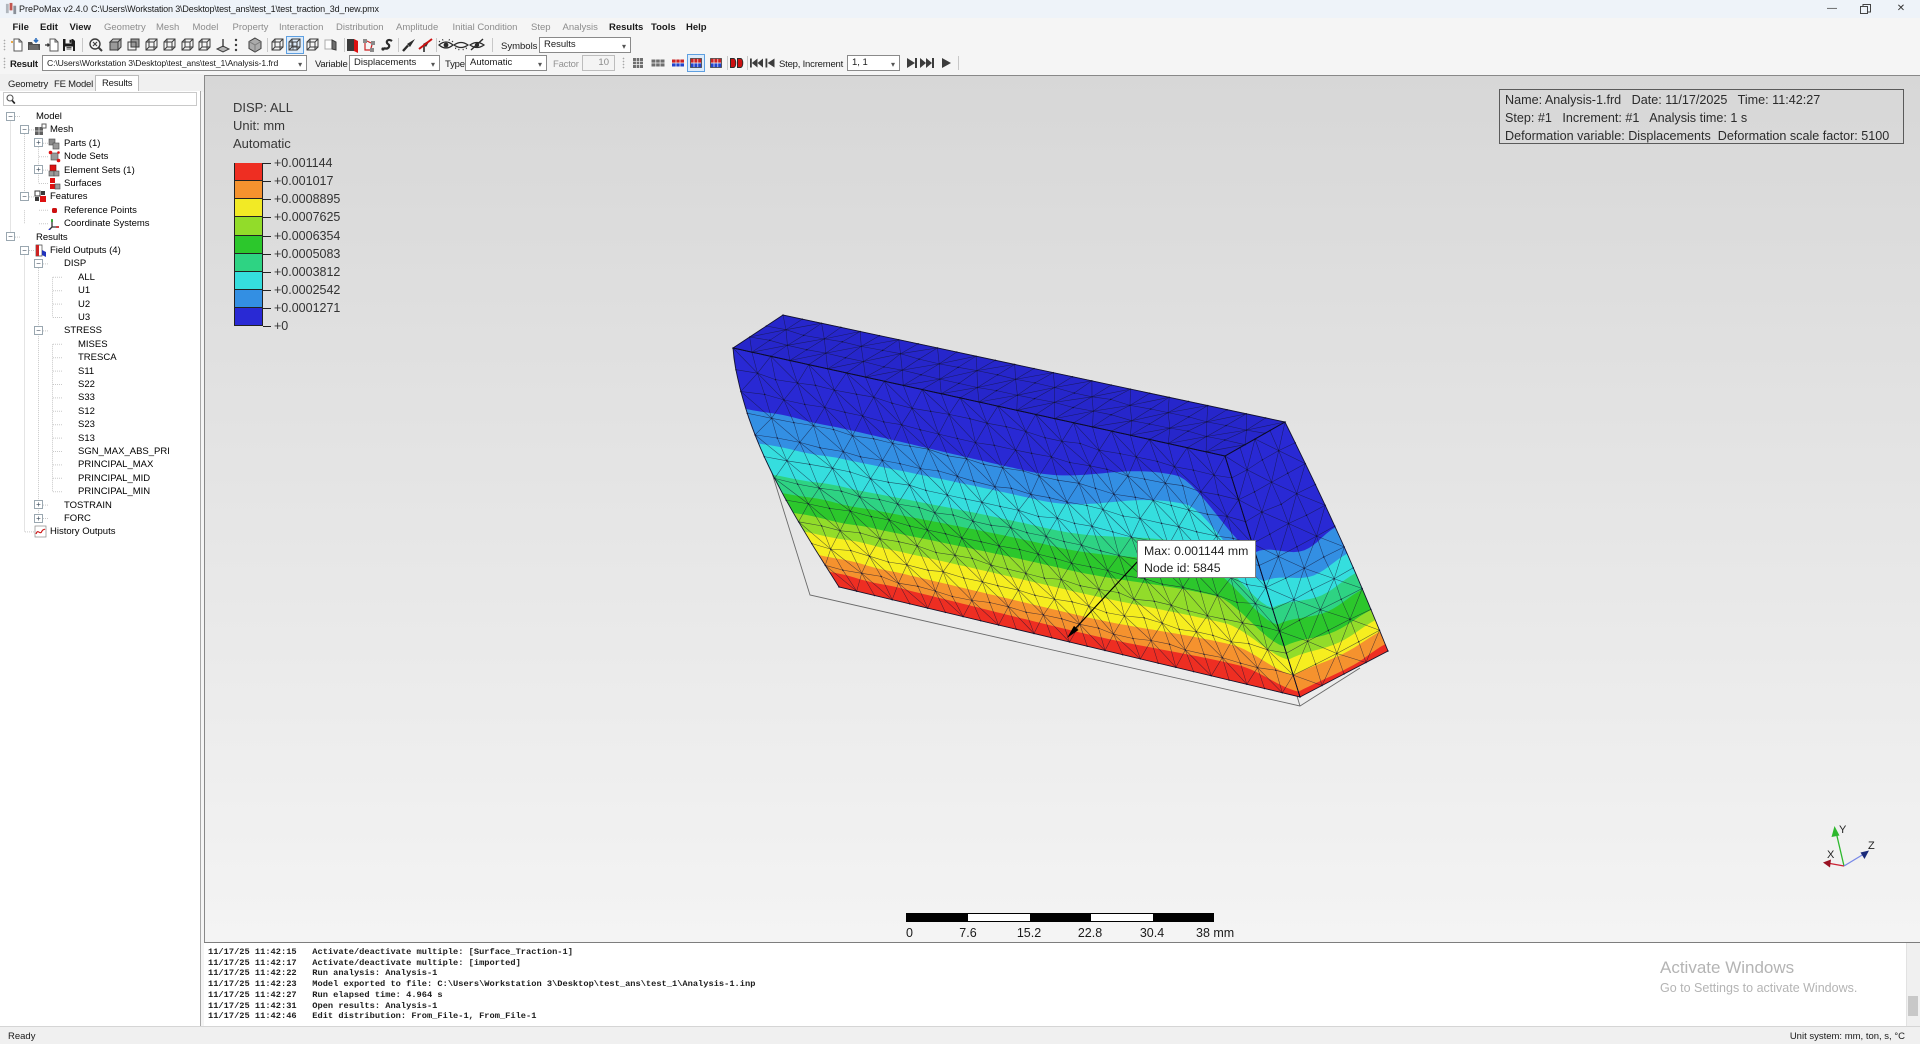  Describe the element at coordinates (1843, 830) in the screenshot. I see `svg-text: Y` at that location.